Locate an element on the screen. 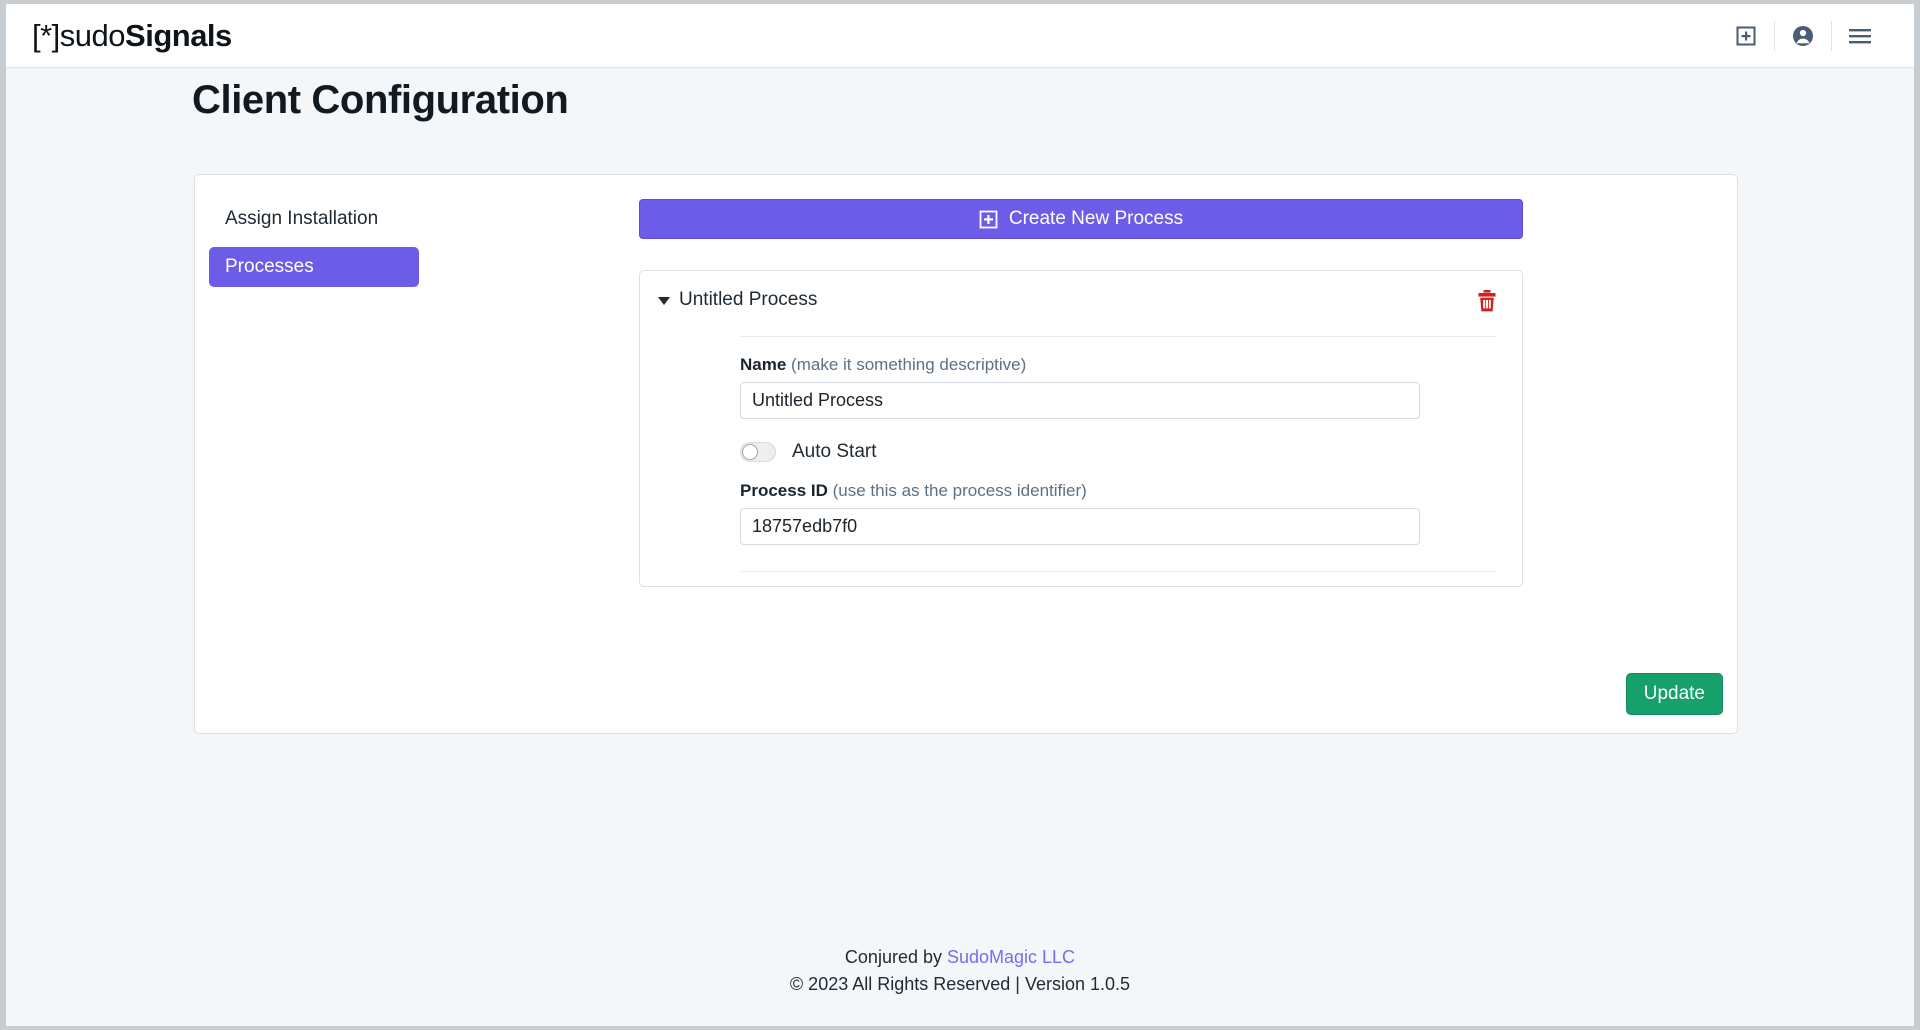  brand-name-light: sudo is located at coordinates (92, 35).